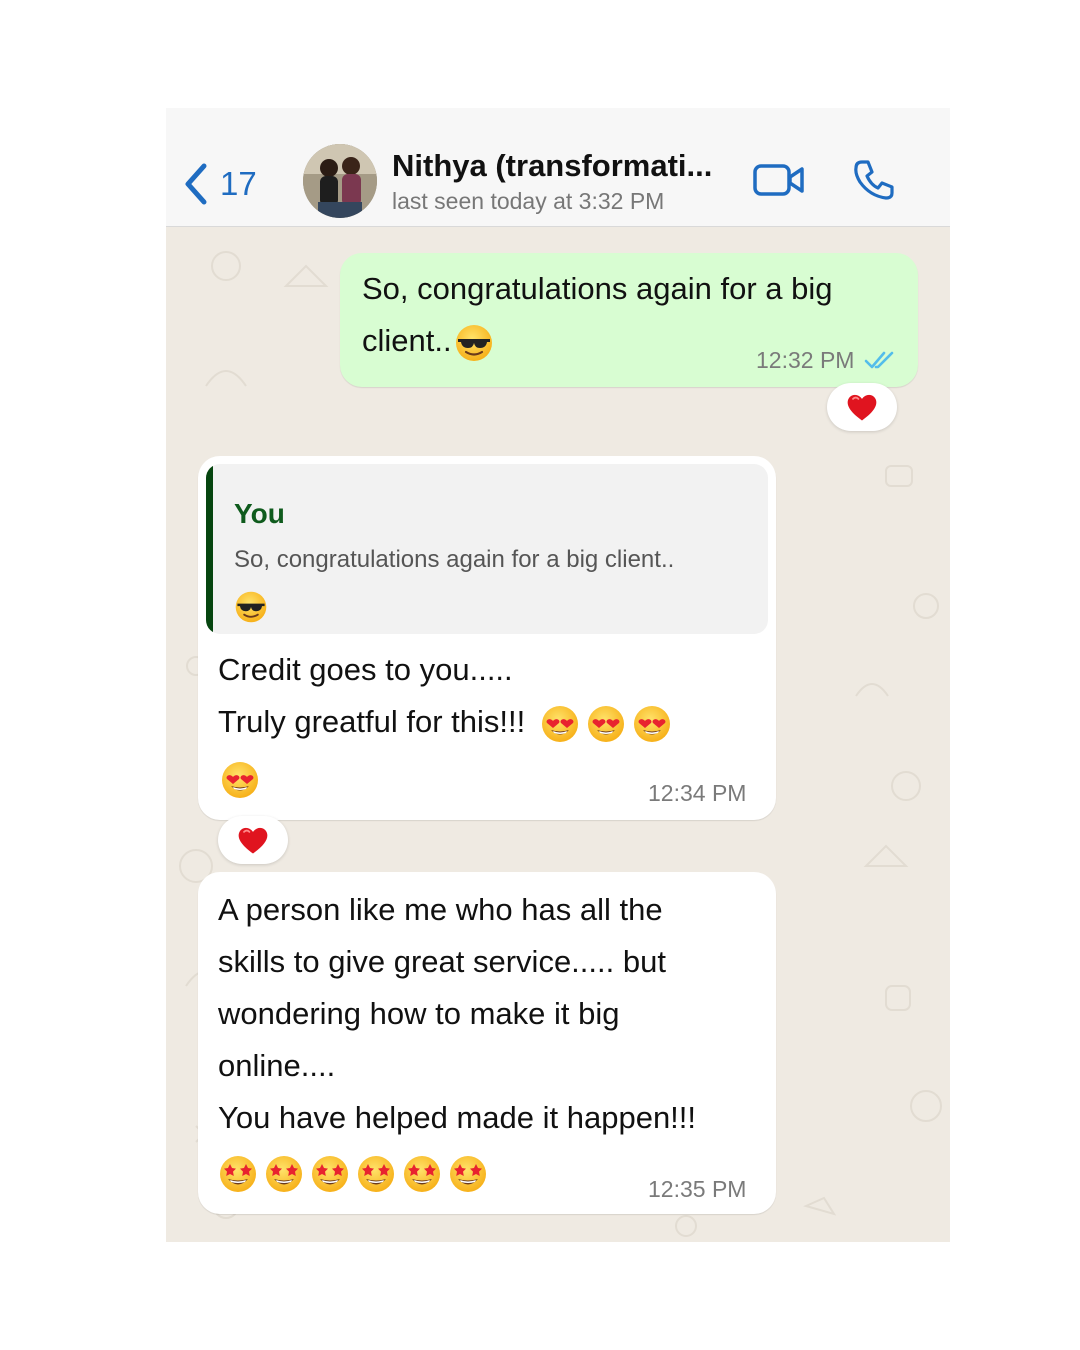  Describe the element at coordinates (407, 340) in the screenshot. I see `message-line-text: client..` at that location.